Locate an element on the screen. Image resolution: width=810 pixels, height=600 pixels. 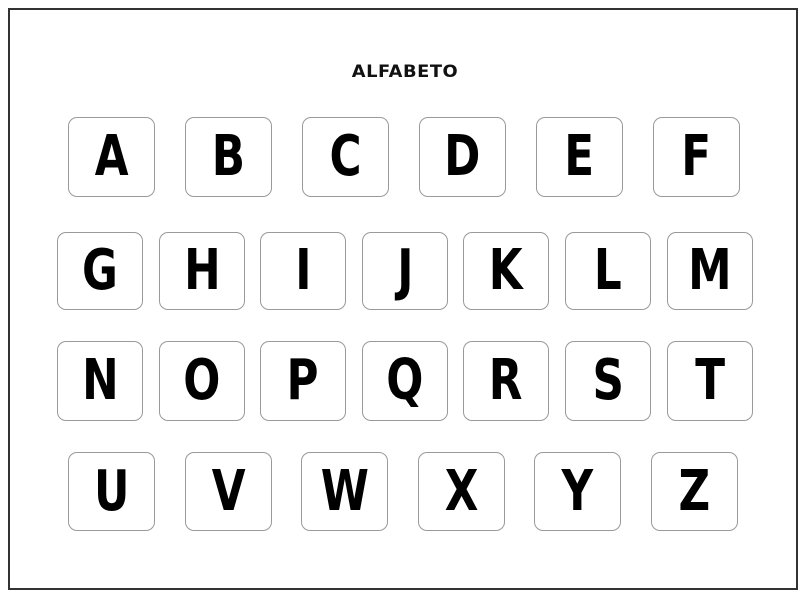
letter-label: S is located at coordinates (608, 380).